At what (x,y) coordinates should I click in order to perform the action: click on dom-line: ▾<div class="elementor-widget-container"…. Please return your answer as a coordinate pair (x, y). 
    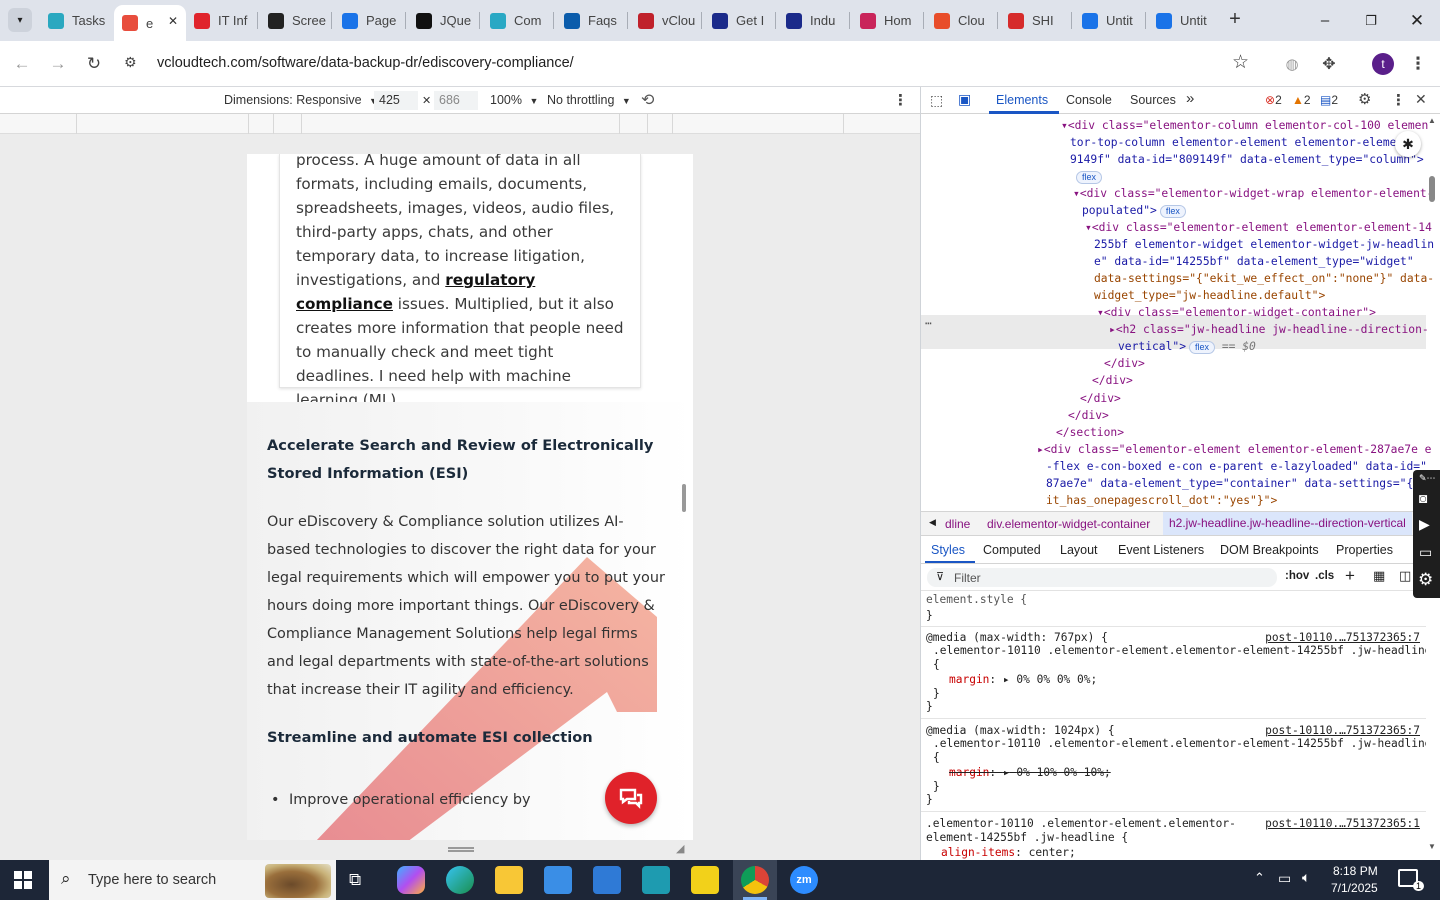
    Looking at the image, I should click on (1236, 312).